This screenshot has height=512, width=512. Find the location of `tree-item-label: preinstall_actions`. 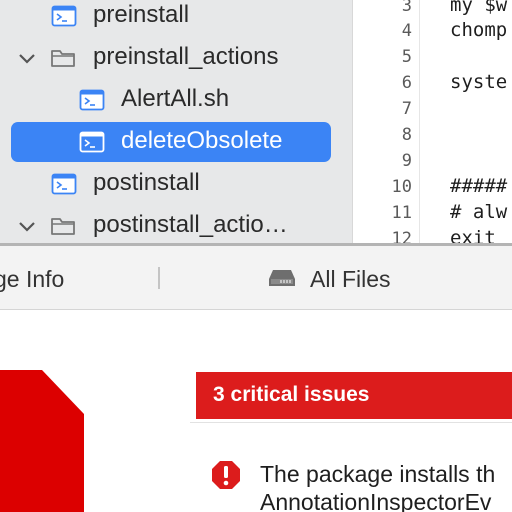

tree-item-label: preinstall_actions is located at coordinates (186, 56).